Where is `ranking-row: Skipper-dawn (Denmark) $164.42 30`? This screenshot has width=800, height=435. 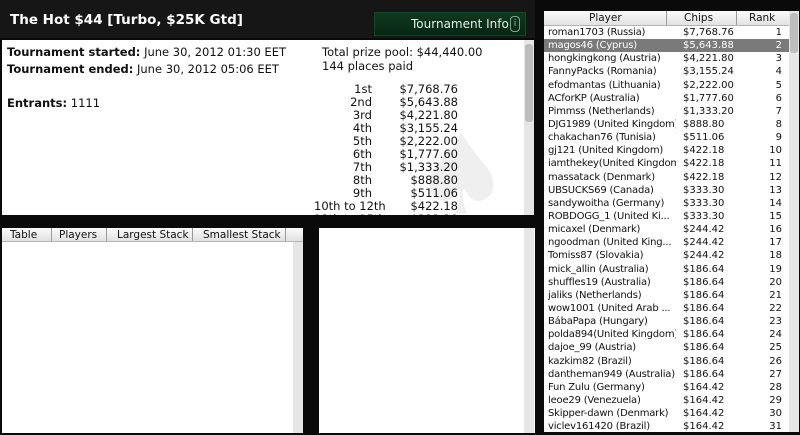
ranking-row: Skipper-dawn (Denmark) $164.42 30 is located at coordinates (666, 413).